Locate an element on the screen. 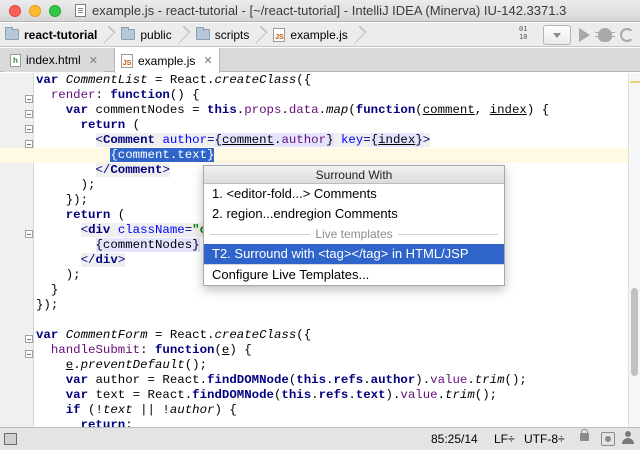 The height and width of the screenshot is (450, 640). breadcrumb-label: example.js is located at coordinates (319, 34).